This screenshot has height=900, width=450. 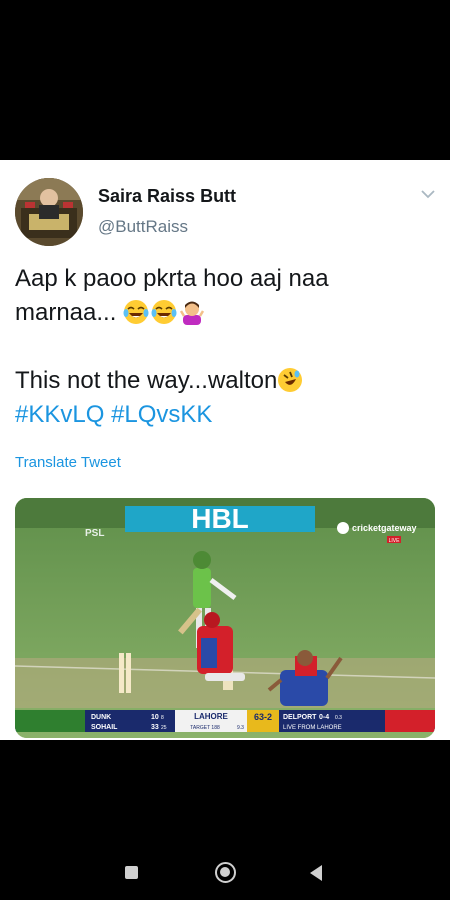 I want to click on hashtag-kkvlq: #KKvLQ, so click(x=59, y=414).